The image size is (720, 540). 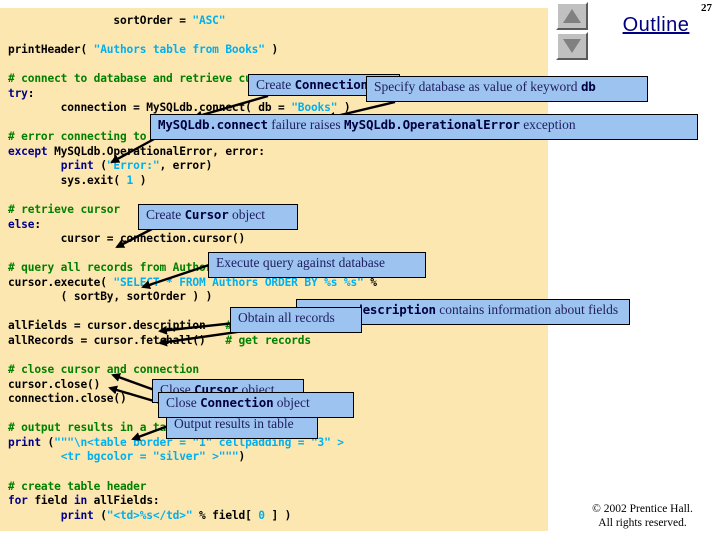 What do you see at coordinates (656, 25) in the screenshot?
I see `outline-title: Outline` at bounding box center [656, 25].